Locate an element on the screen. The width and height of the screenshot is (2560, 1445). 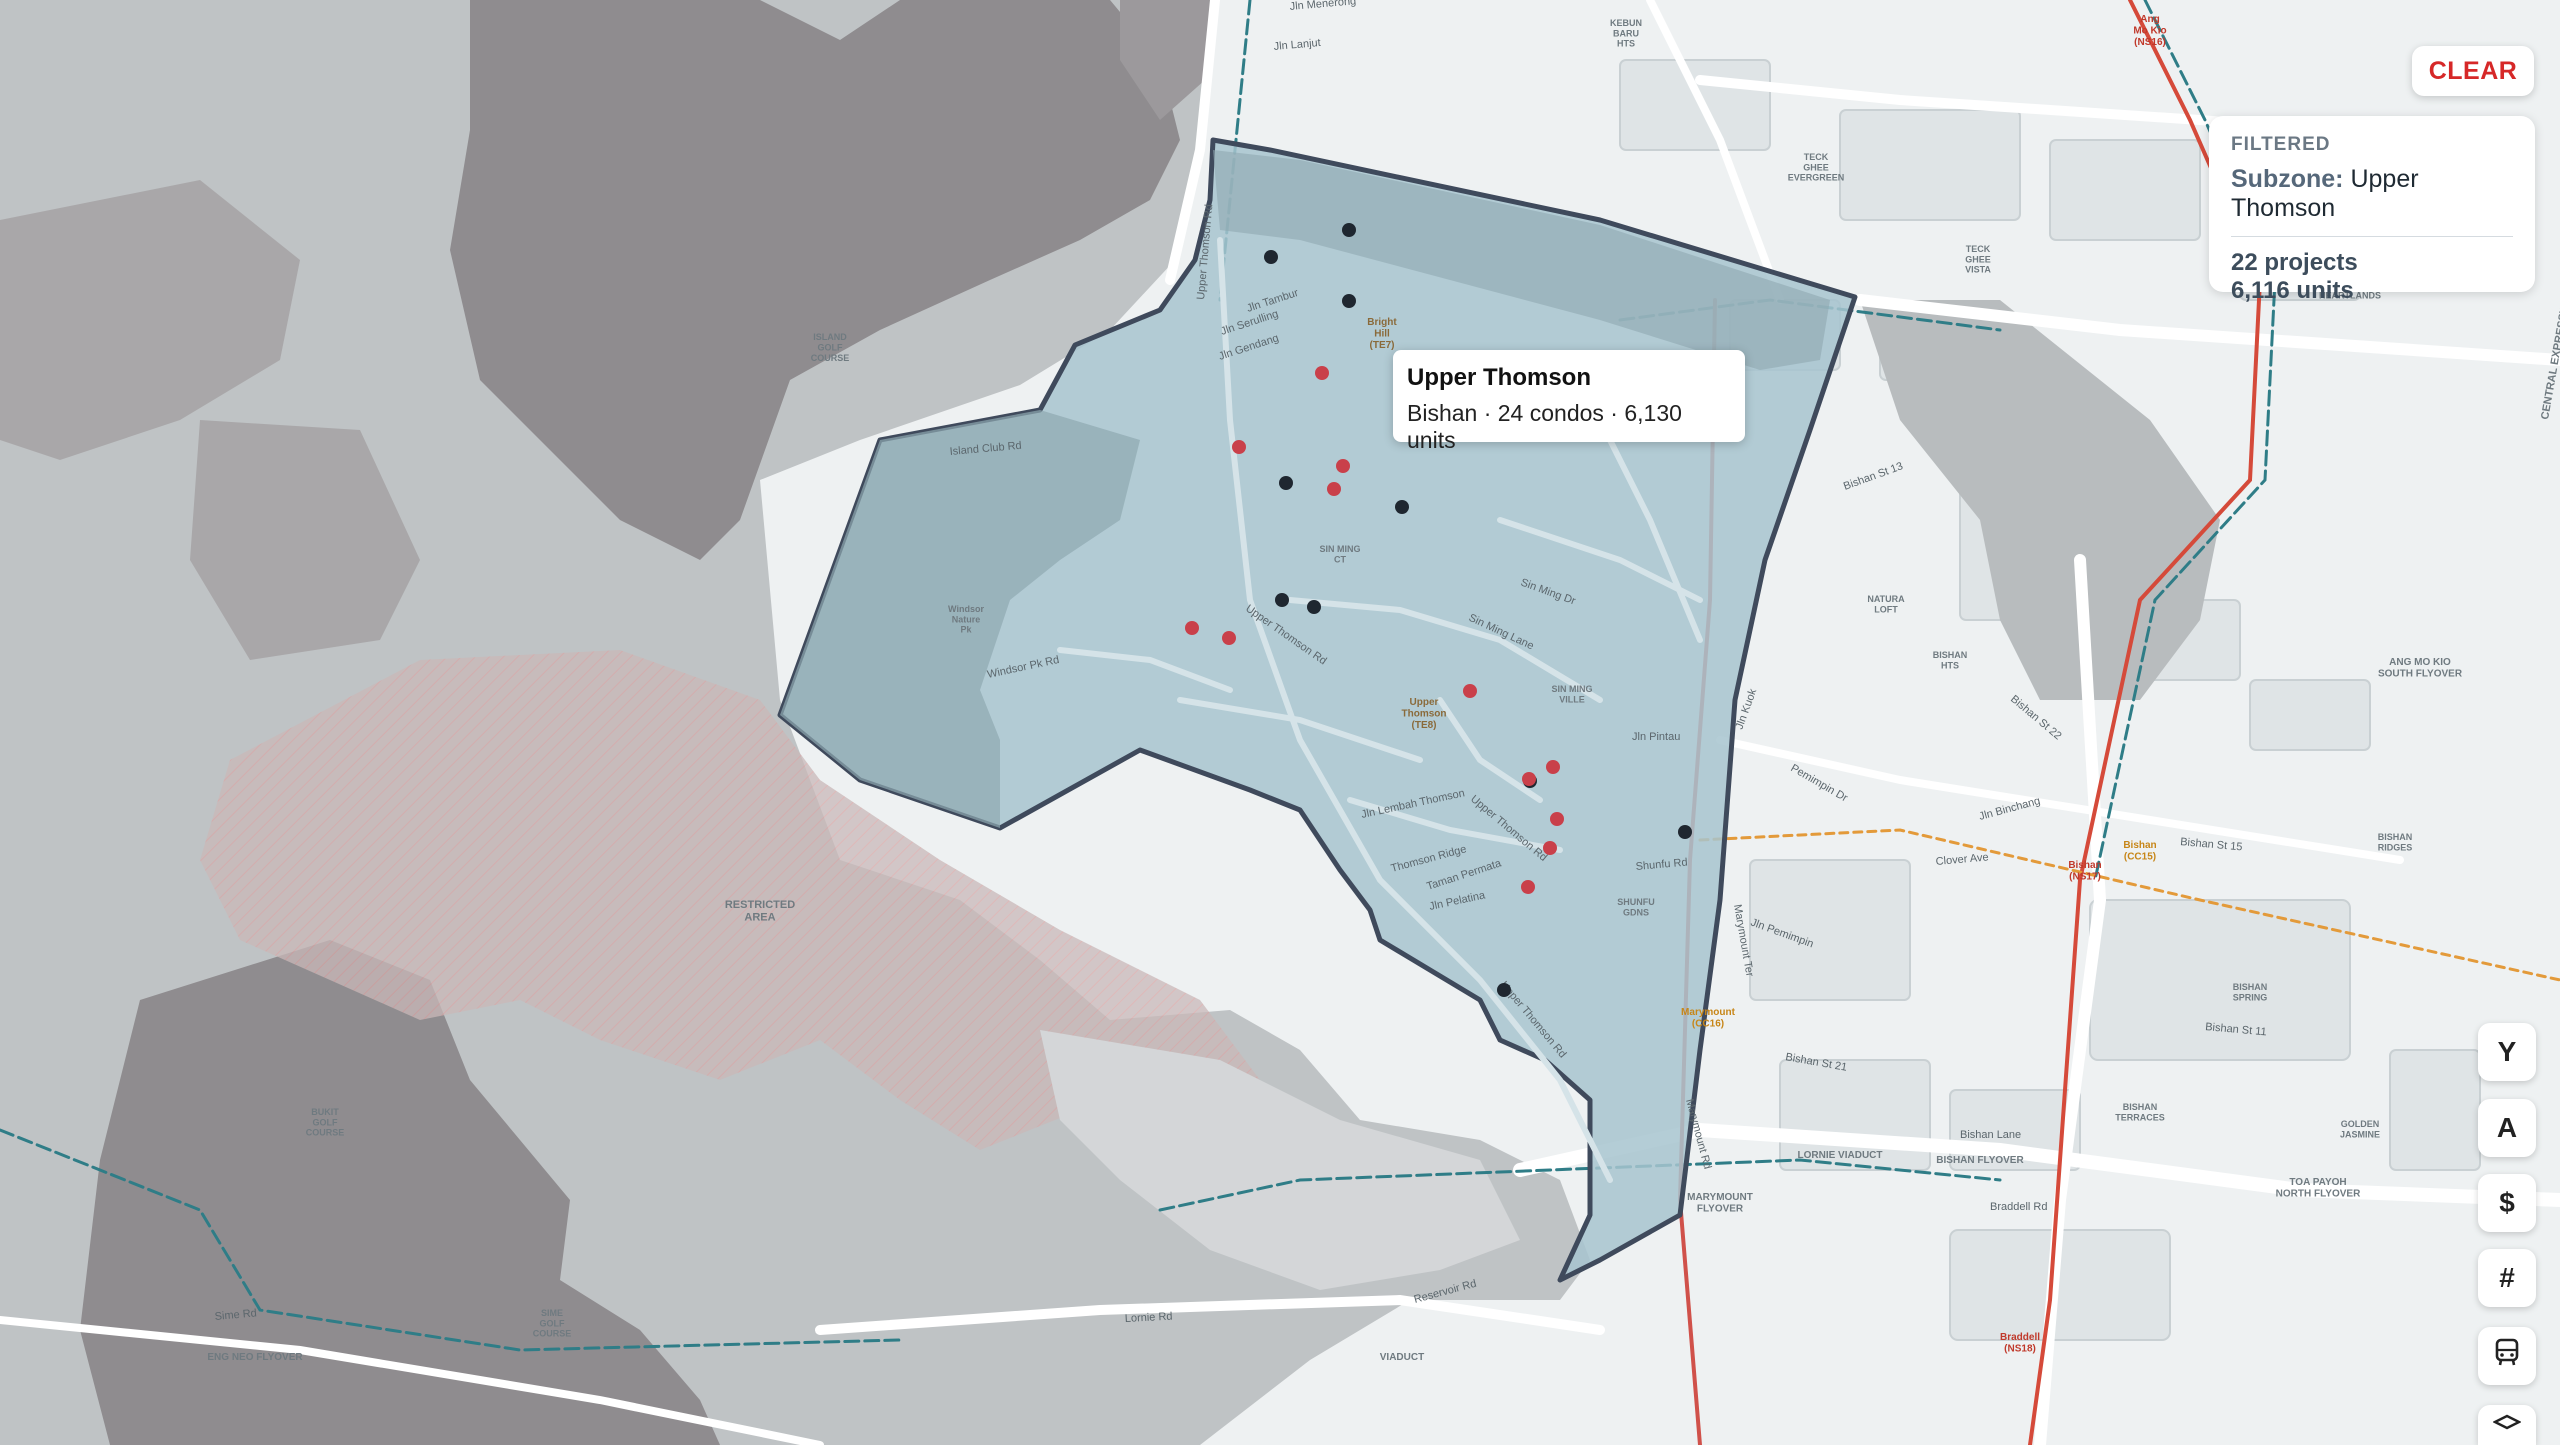
tooltip-title: Upper Thomson is located at coordinates (1499, 377).